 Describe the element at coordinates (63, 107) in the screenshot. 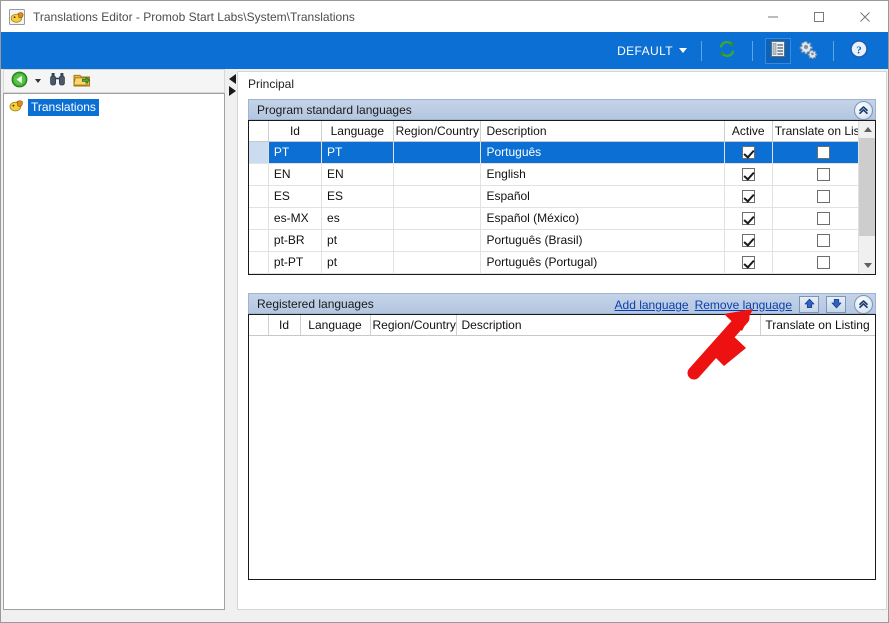

I see `sidebar-item-label: Translations` at that location.